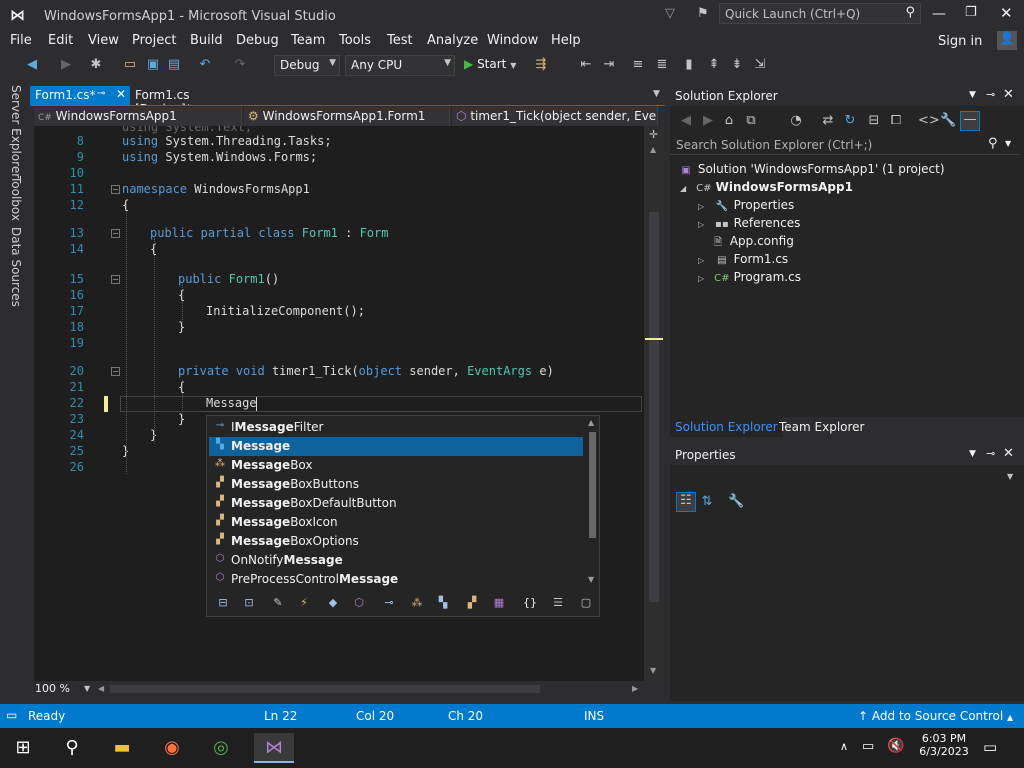 The image size is (1024, 768). Describe the element at coordinates (729, 121) in the screenshot. I see `home-icon: ⌂` at that location.